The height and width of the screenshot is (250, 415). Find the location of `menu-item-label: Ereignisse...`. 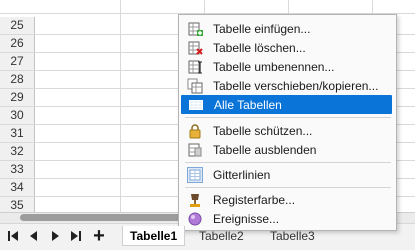

menu-item-label: Ereignisse... is located at coordinates (246, 218).